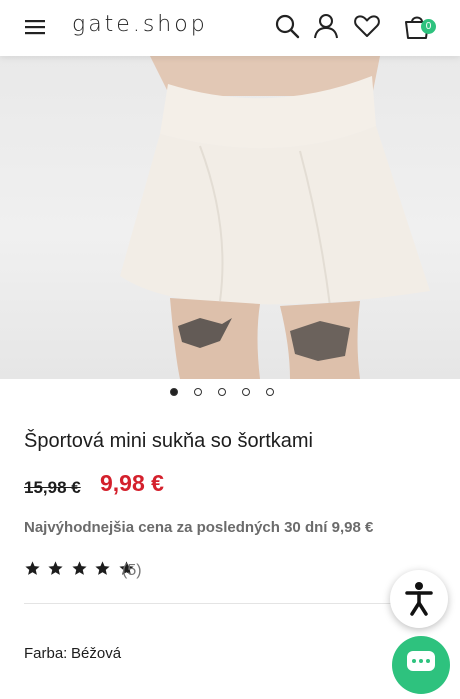  What do you see at coordinates (132, 571) in the screenshot?
I see `review-count: (5)` at bounding box center [132, 571].